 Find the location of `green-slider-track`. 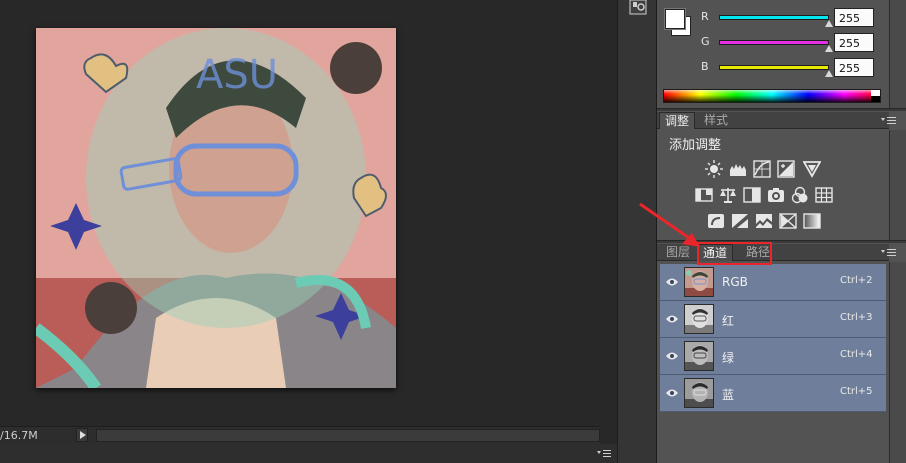

green-slider-track is located at coordinates (774, 42).